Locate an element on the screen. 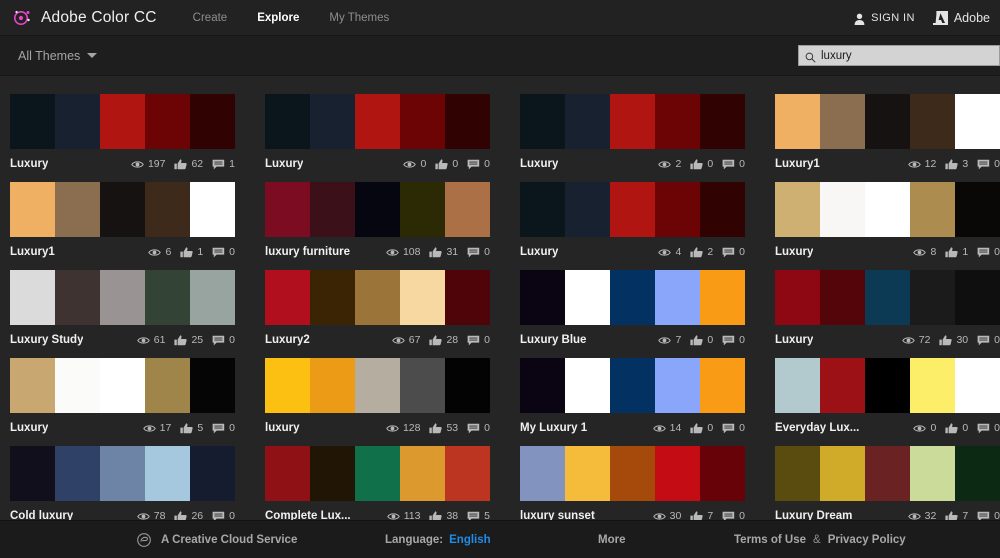  language-value: English is located at coordinates (470, 540).